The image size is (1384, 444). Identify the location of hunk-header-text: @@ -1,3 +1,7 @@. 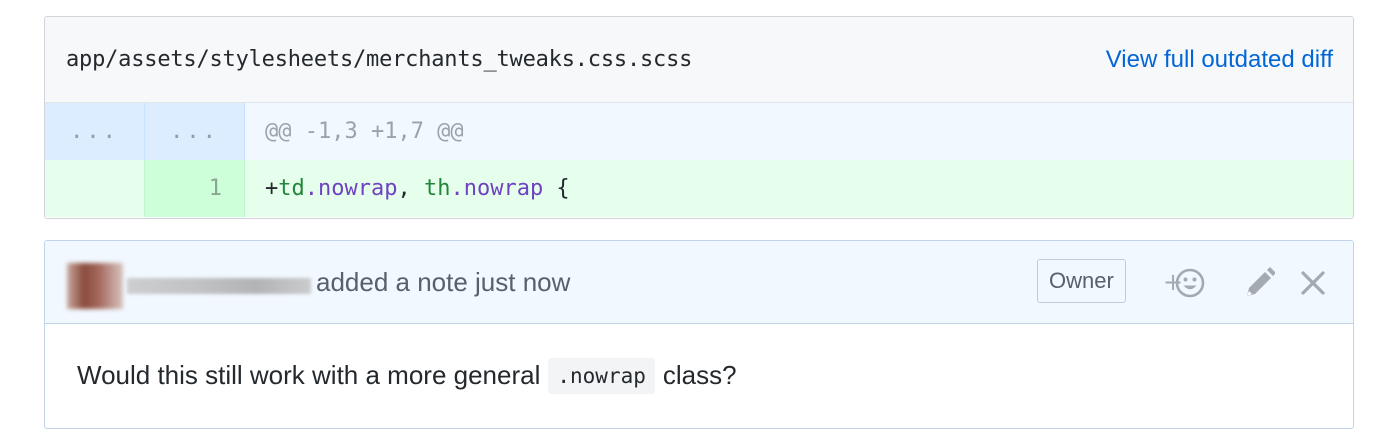
(364, 131).